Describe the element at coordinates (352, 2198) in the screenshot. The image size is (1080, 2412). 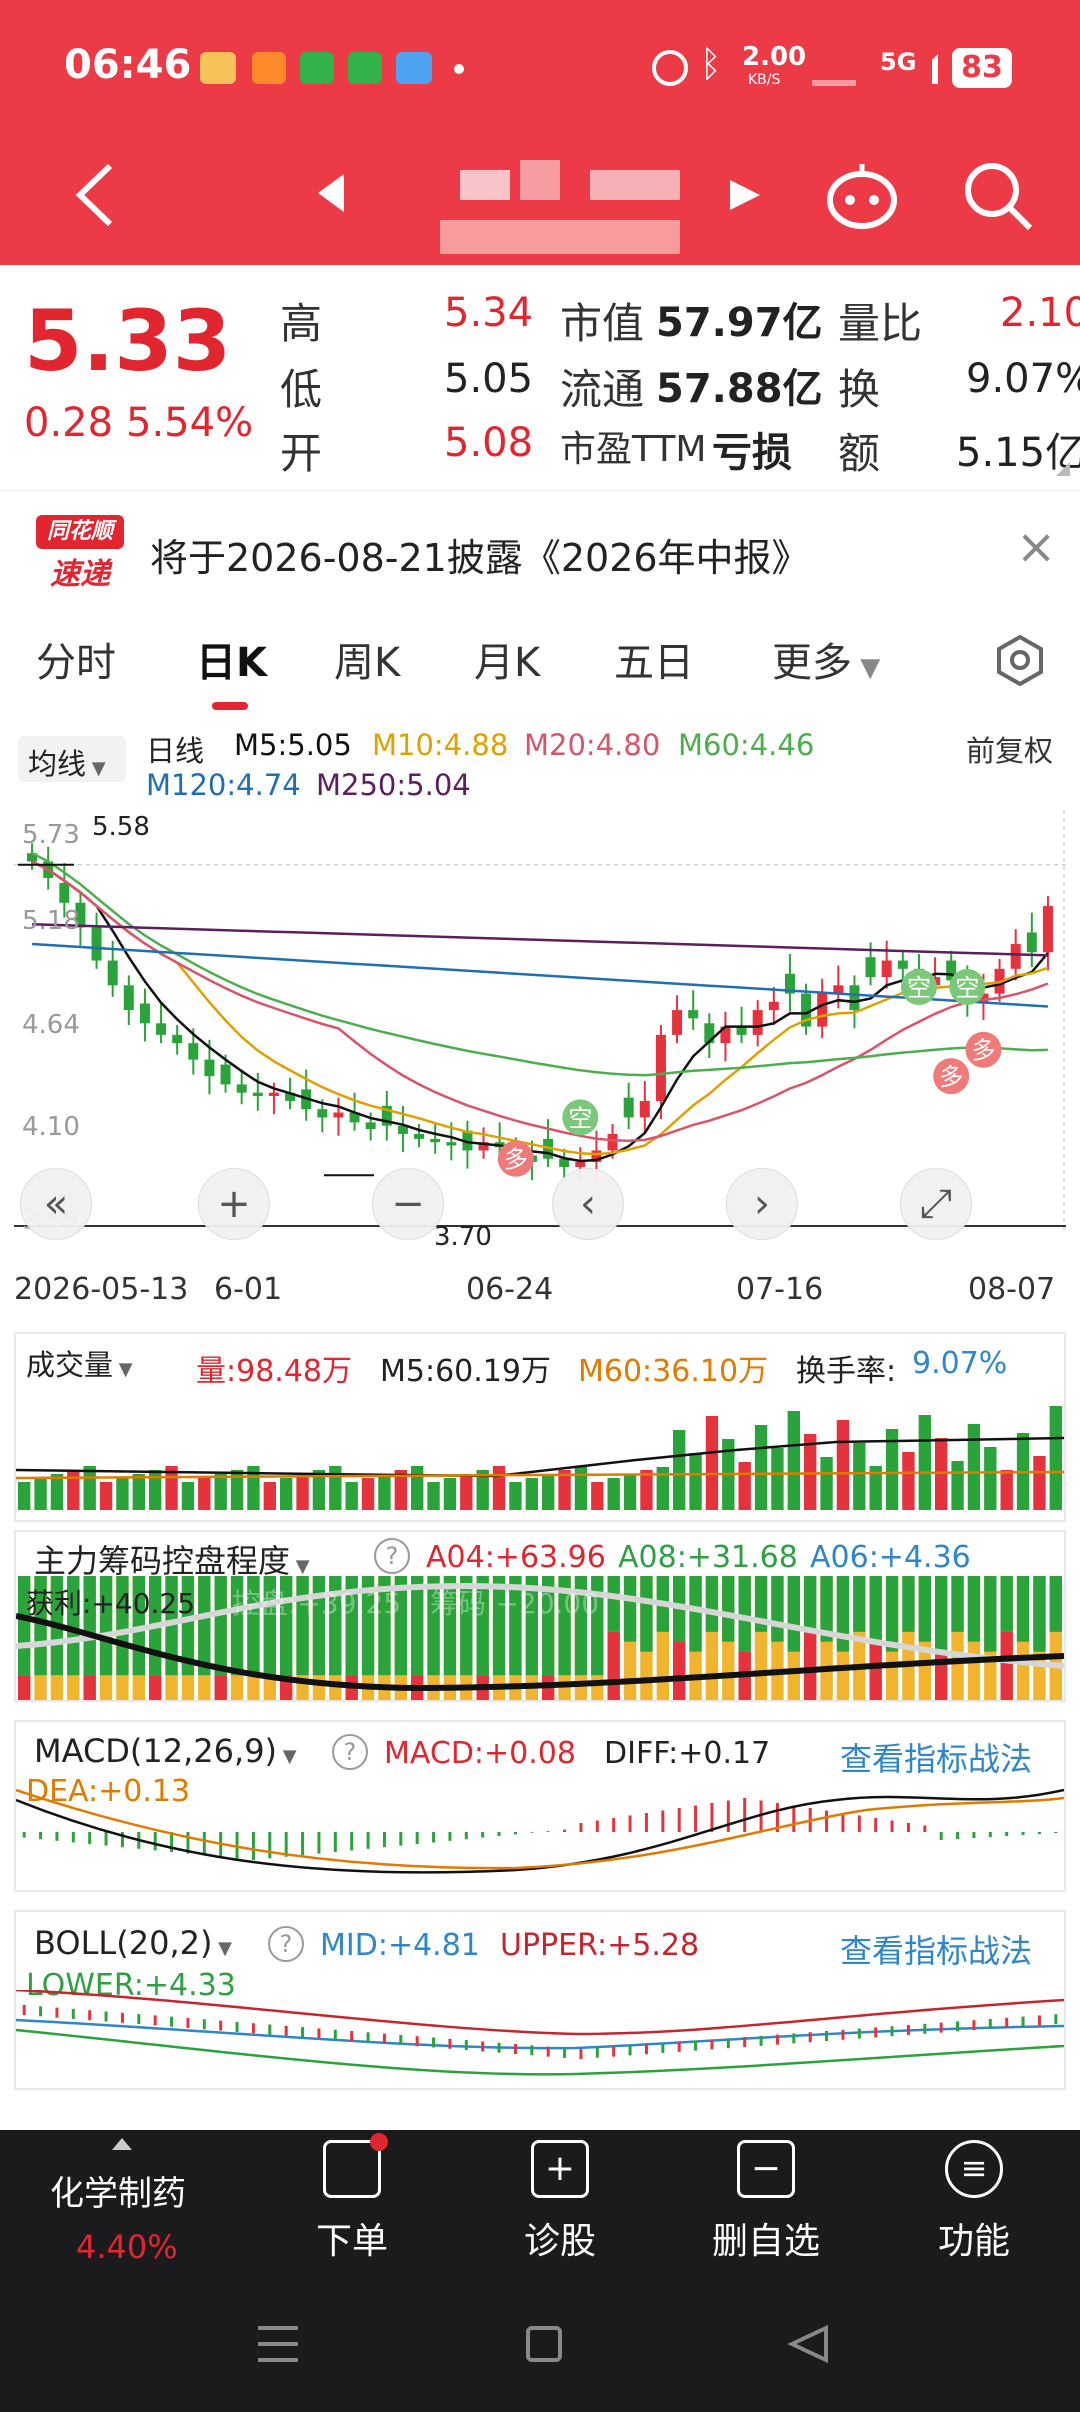
I see `order-button: 下单` at that location.